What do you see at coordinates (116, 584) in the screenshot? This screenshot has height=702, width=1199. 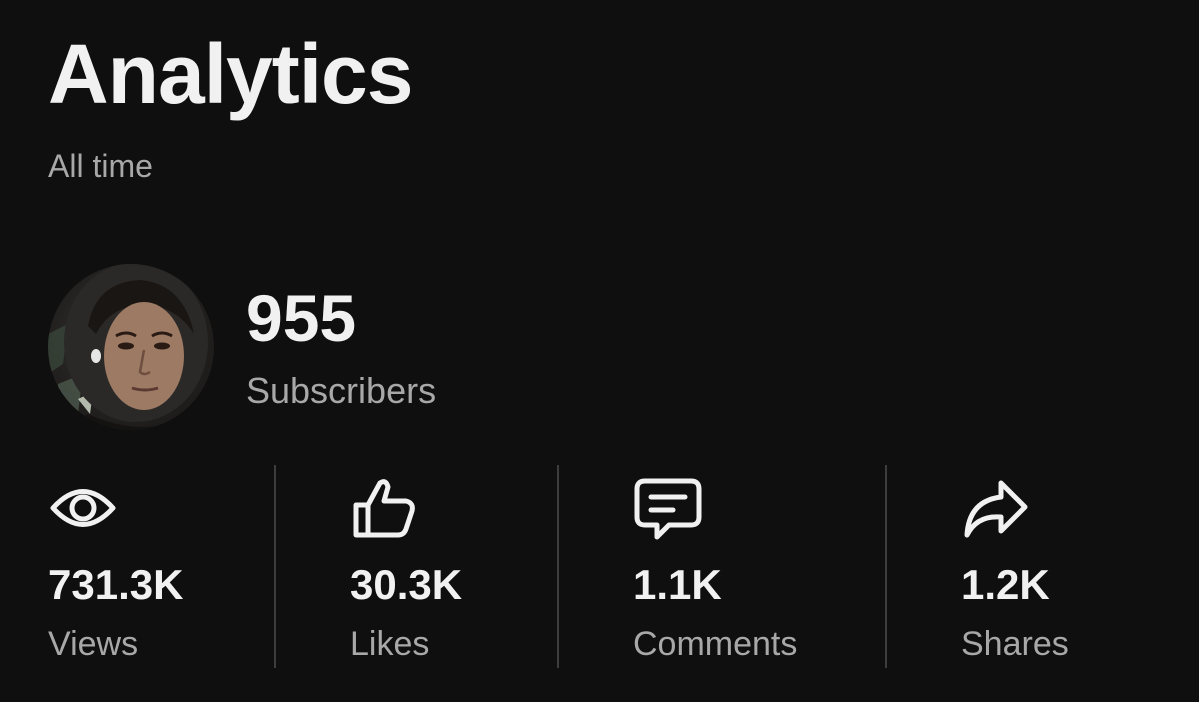 I see `stat-value: 731.3K` at bounding box center [116, 584].